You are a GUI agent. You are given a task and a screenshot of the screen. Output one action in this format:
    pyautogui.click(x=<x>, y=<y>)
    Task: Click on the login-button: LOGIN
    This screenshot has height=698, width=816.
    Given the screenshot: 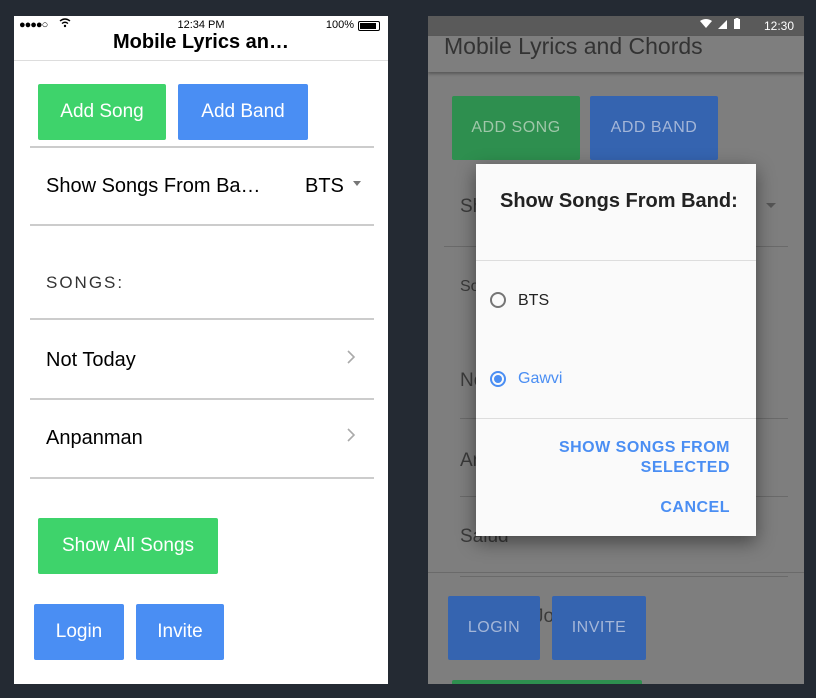 What is the action you would take?
    pyautogui.click(x=494, y=628)
    